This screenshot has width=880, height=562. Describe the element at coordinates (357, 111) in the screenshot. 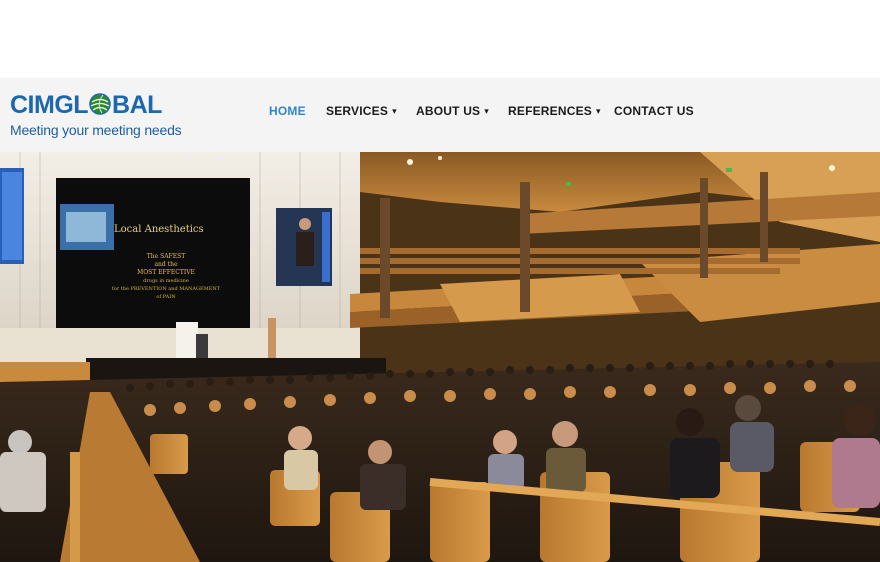

I see `nav-services-label: SERVICES` at that location.